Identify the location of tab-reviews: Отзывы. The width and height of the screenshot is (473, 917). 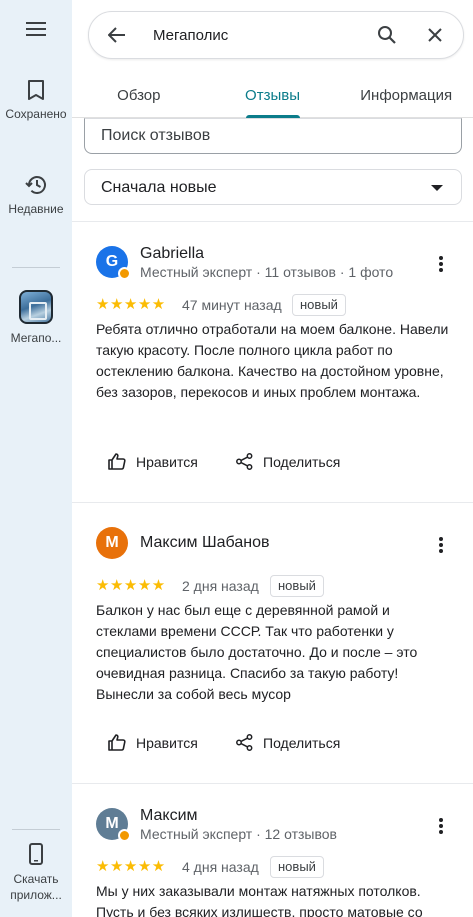
(273, 97).